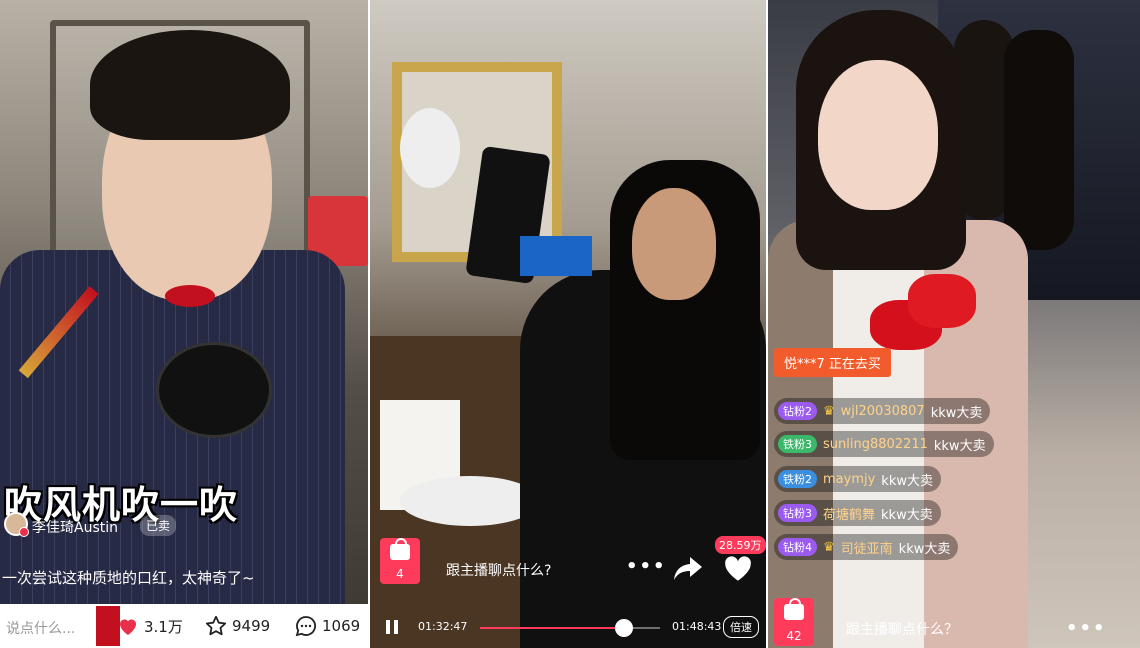 The image size is (1140, 648). What do you see at coordinates (498, 570) in the screenshot?
I see `chat-input: 跟主播聊点什么?` at bounding box center [498, 570].